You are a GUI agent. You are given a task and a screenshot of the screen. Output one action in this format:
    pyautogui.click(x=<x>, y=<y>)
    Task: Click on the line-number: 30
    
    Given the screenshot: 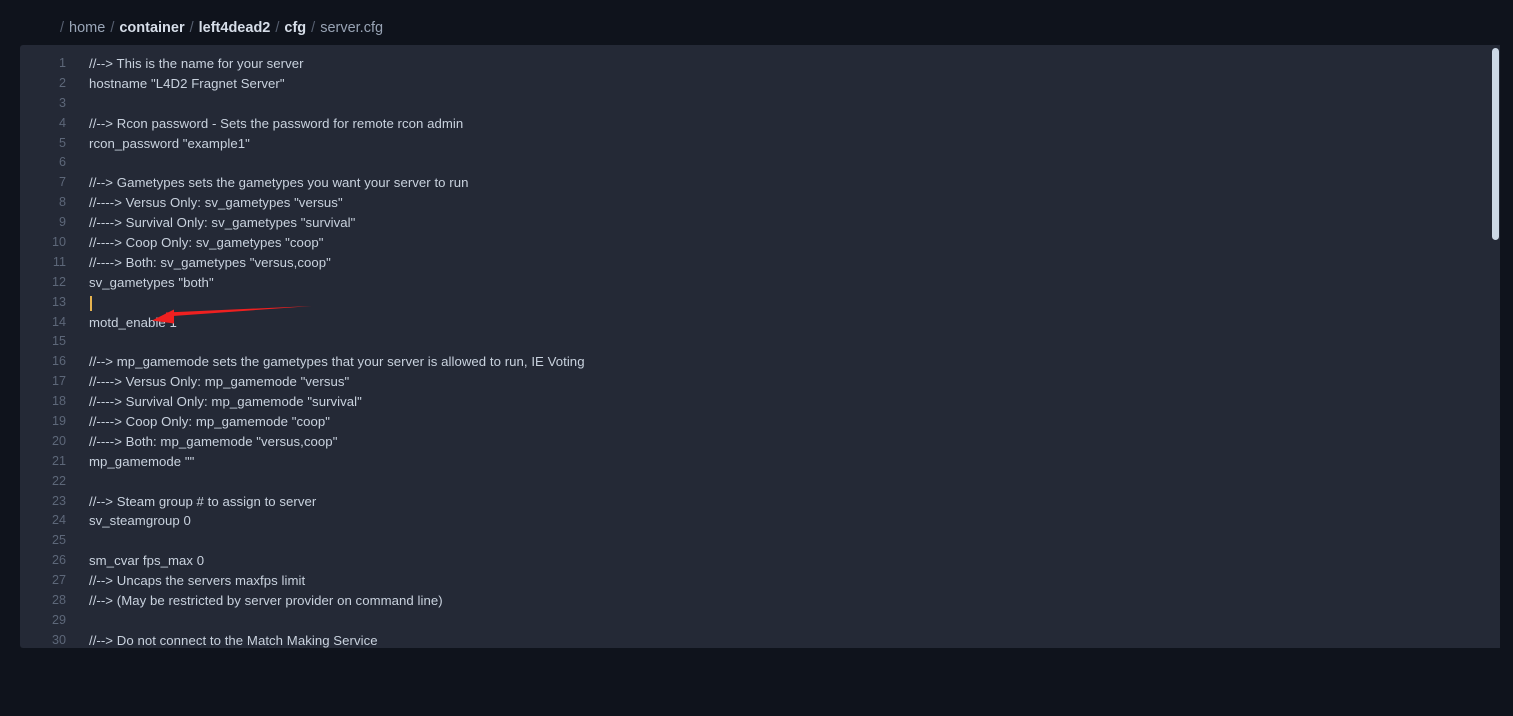 What is the action you would take?
    pyautogui.click(x=58, y=639)
    